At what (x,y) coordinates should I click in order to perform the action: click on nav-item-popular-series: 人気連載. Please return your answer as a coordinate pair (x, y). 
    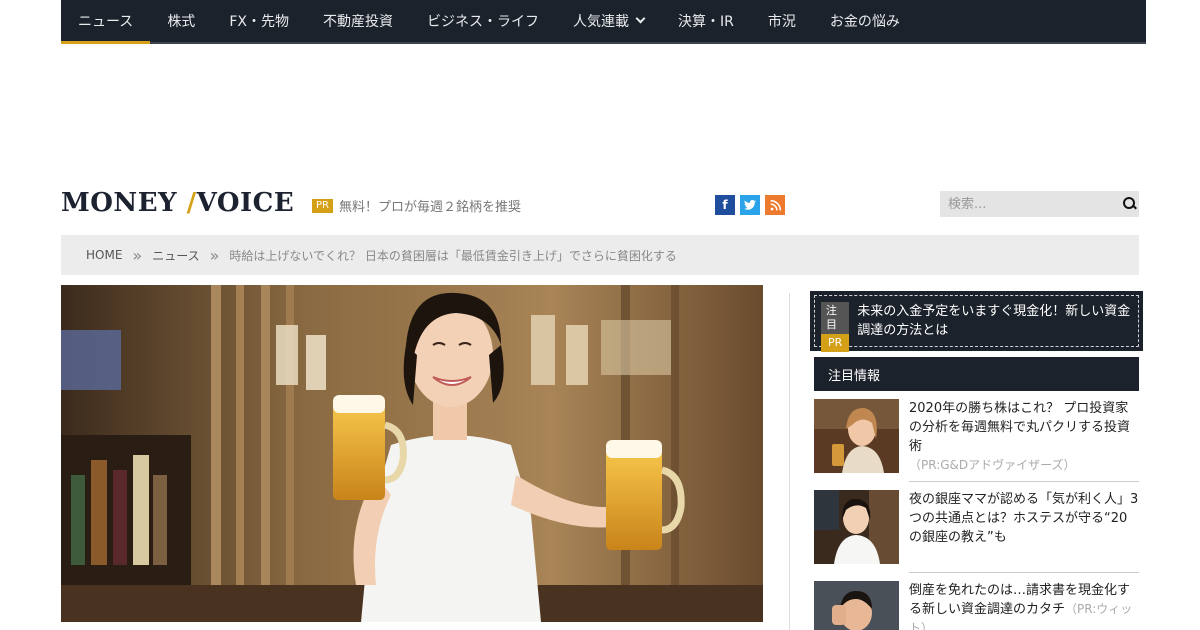
    Looking at the image, I should click on (608, 21).